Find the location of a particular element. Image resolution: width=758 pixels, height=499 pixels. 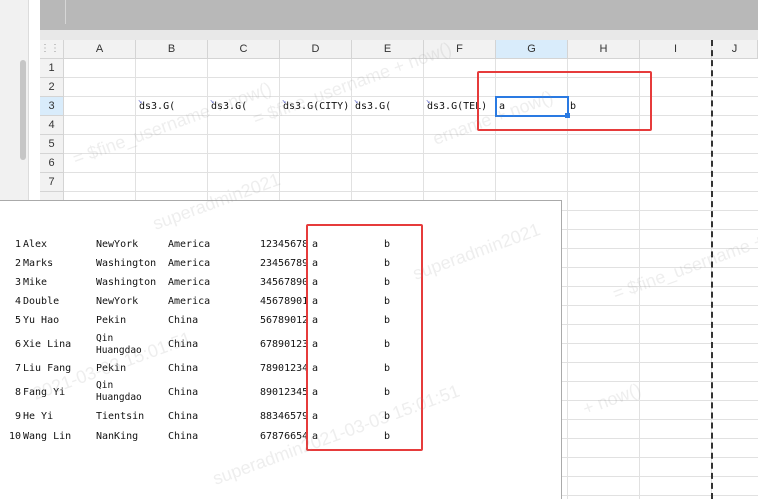

cell-c3: ds3.G( is located at coordinates (229, 106).